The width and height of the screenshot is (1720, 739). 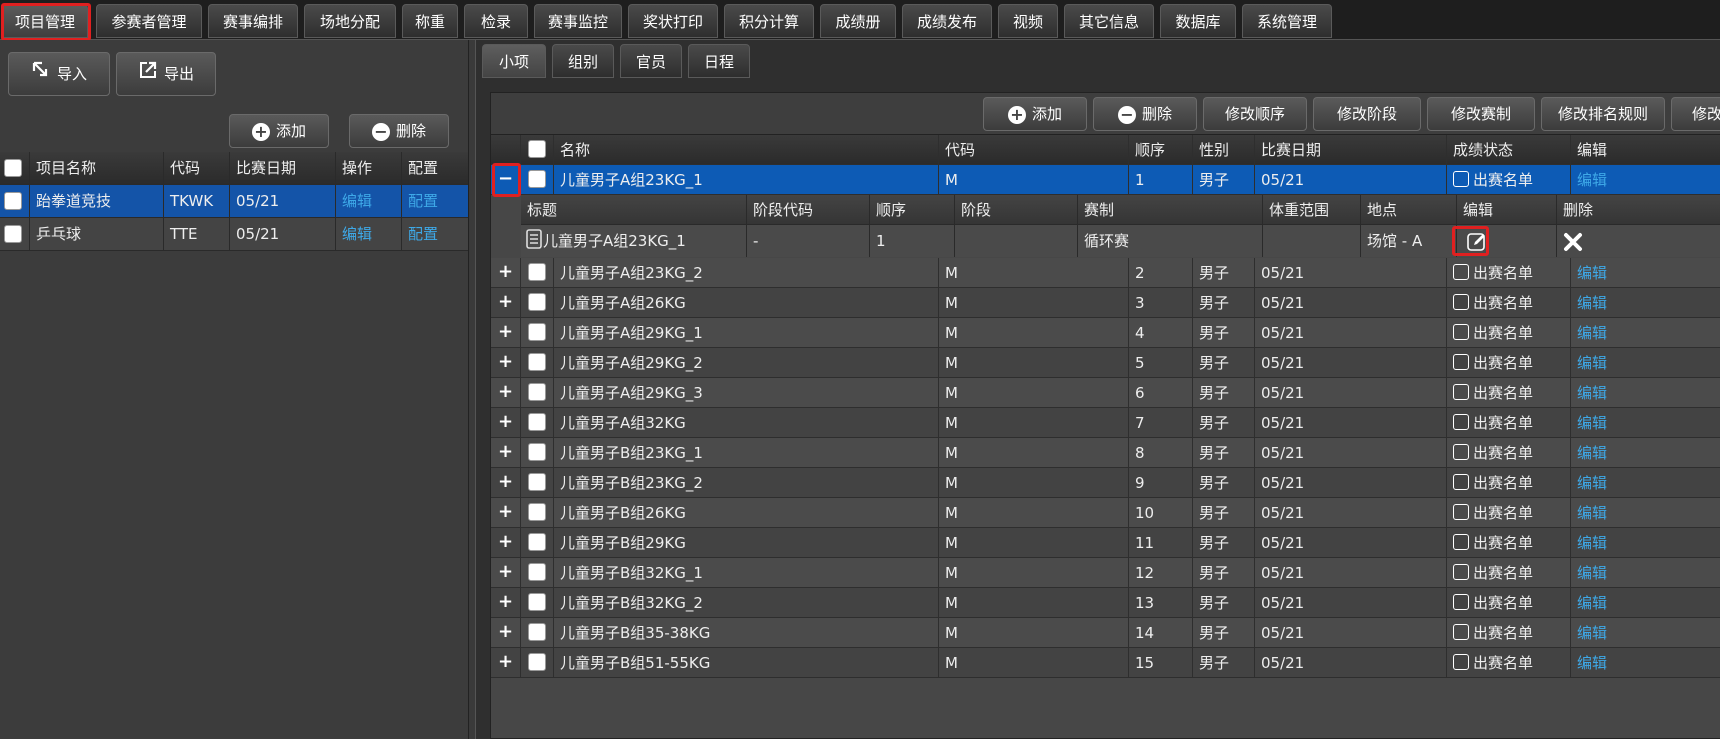 What do you see at coordinates (1105, 423) in the screenshot?
I see `table-row: + 儿童男子A组32KG M 7 男子 05/21 出赛名单 编辑` at bounding box center [1105, 423].